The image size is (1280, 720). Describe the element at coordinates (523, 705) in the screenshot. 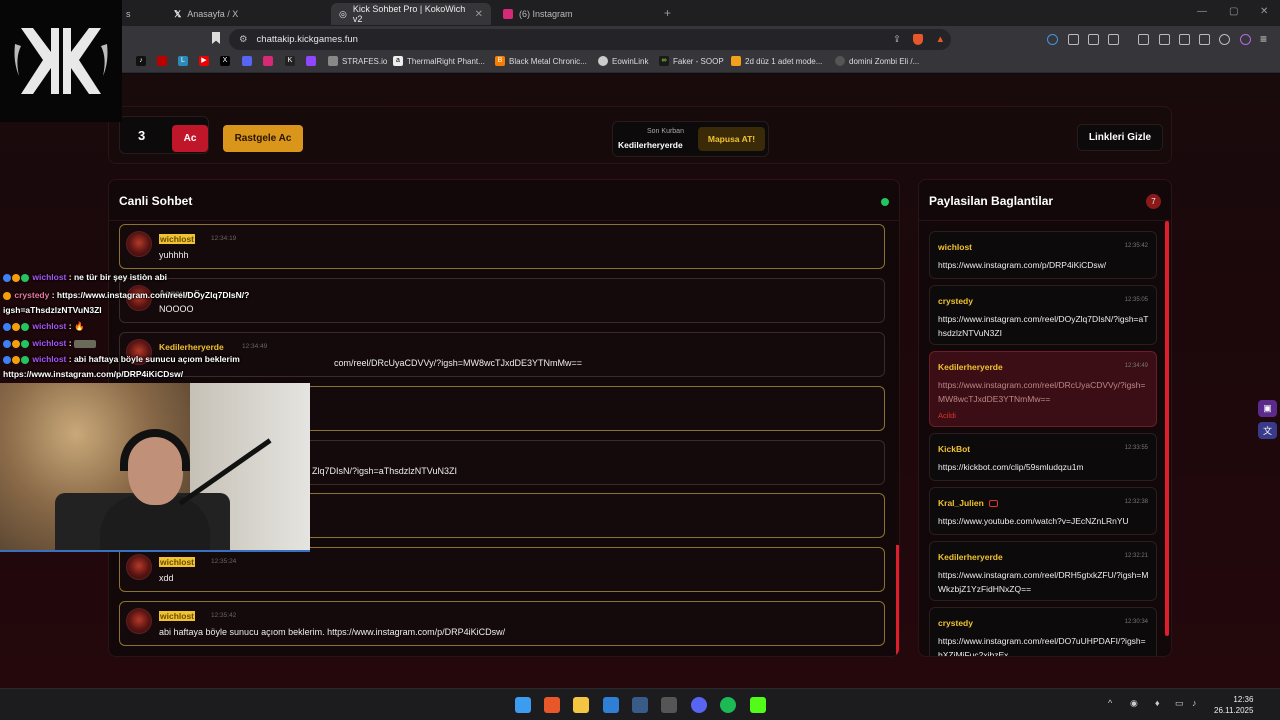

I see `windows-start-icon` at that location.